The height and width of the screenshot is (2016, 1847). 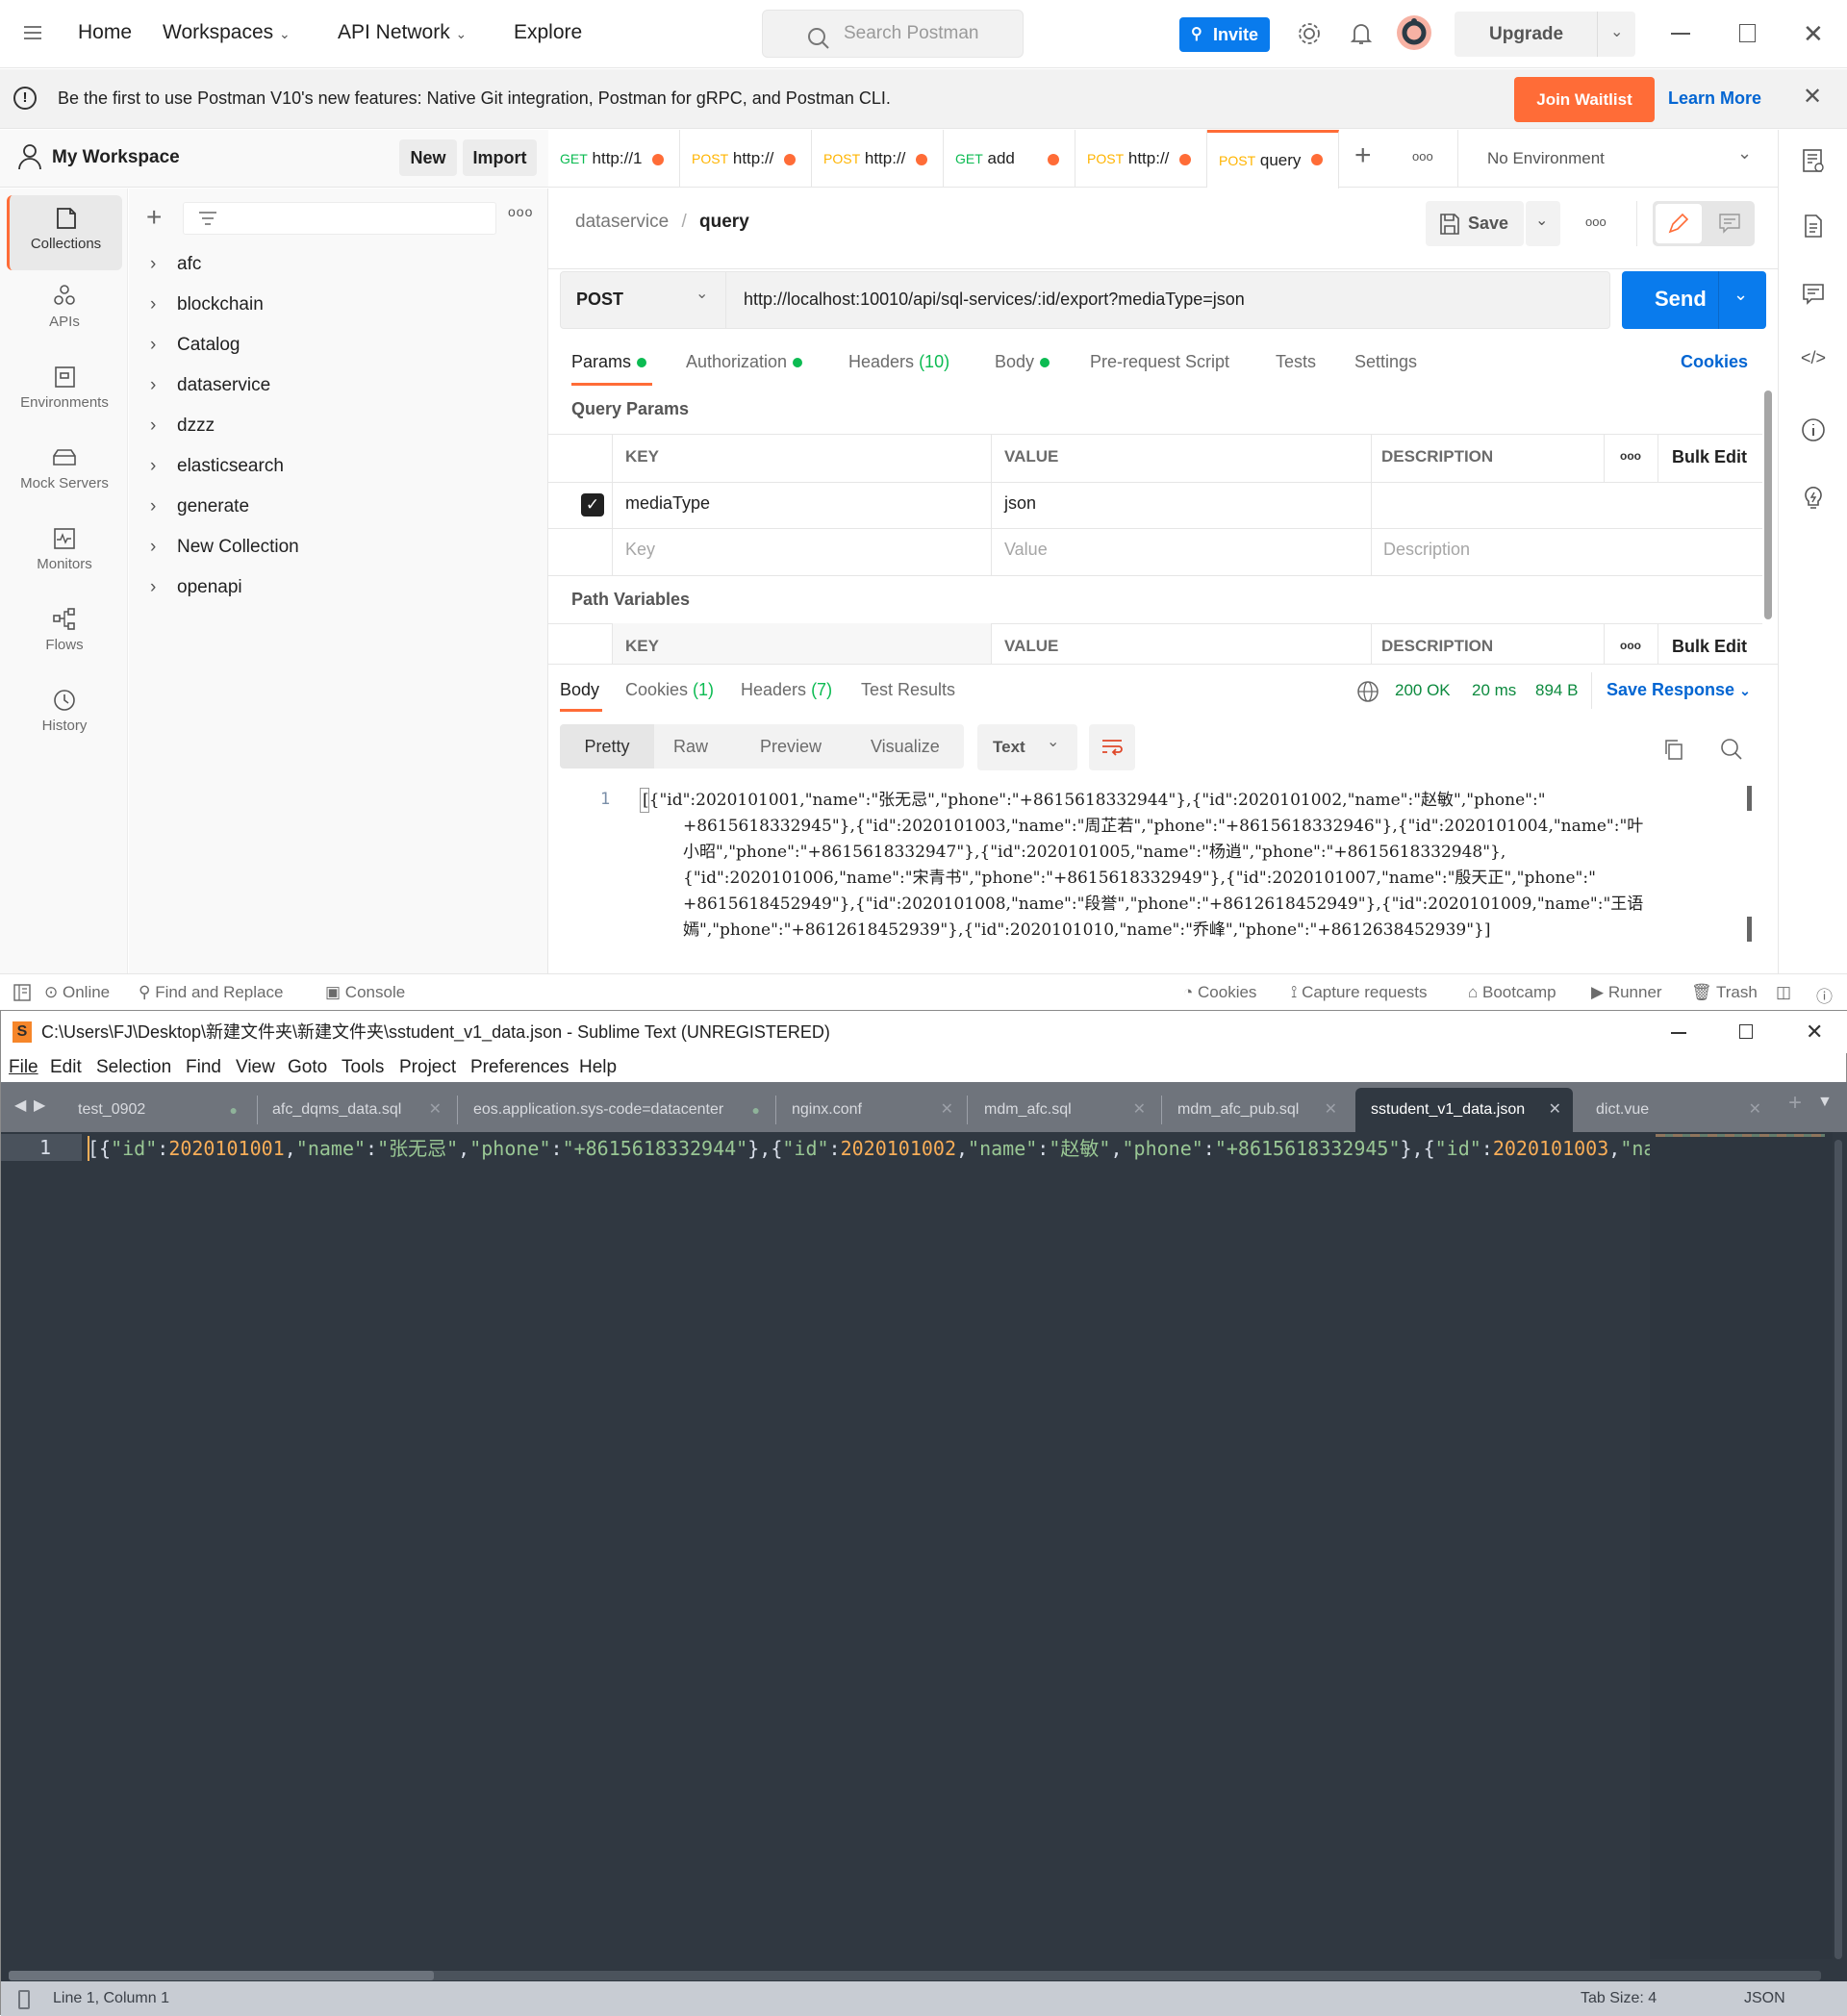 I want to click on menu-icon, so click(x=33, y=33).